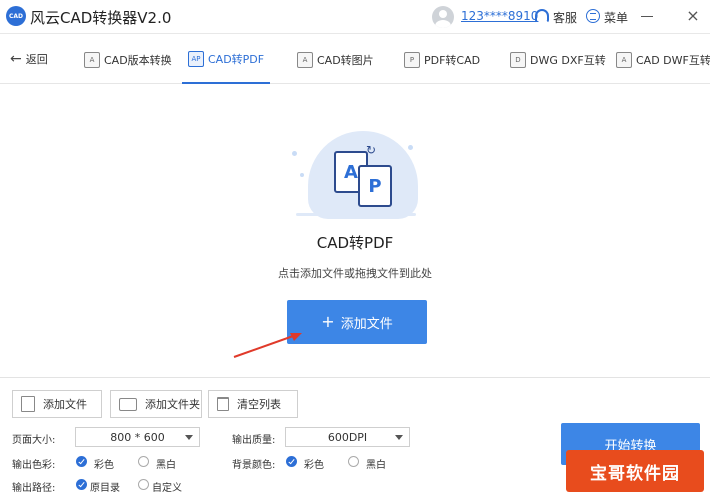  What do you see at coordinates (518, 60) in the screenshot?
I see `dwg-dxf-icon: D` at bounding box center [518, 60].